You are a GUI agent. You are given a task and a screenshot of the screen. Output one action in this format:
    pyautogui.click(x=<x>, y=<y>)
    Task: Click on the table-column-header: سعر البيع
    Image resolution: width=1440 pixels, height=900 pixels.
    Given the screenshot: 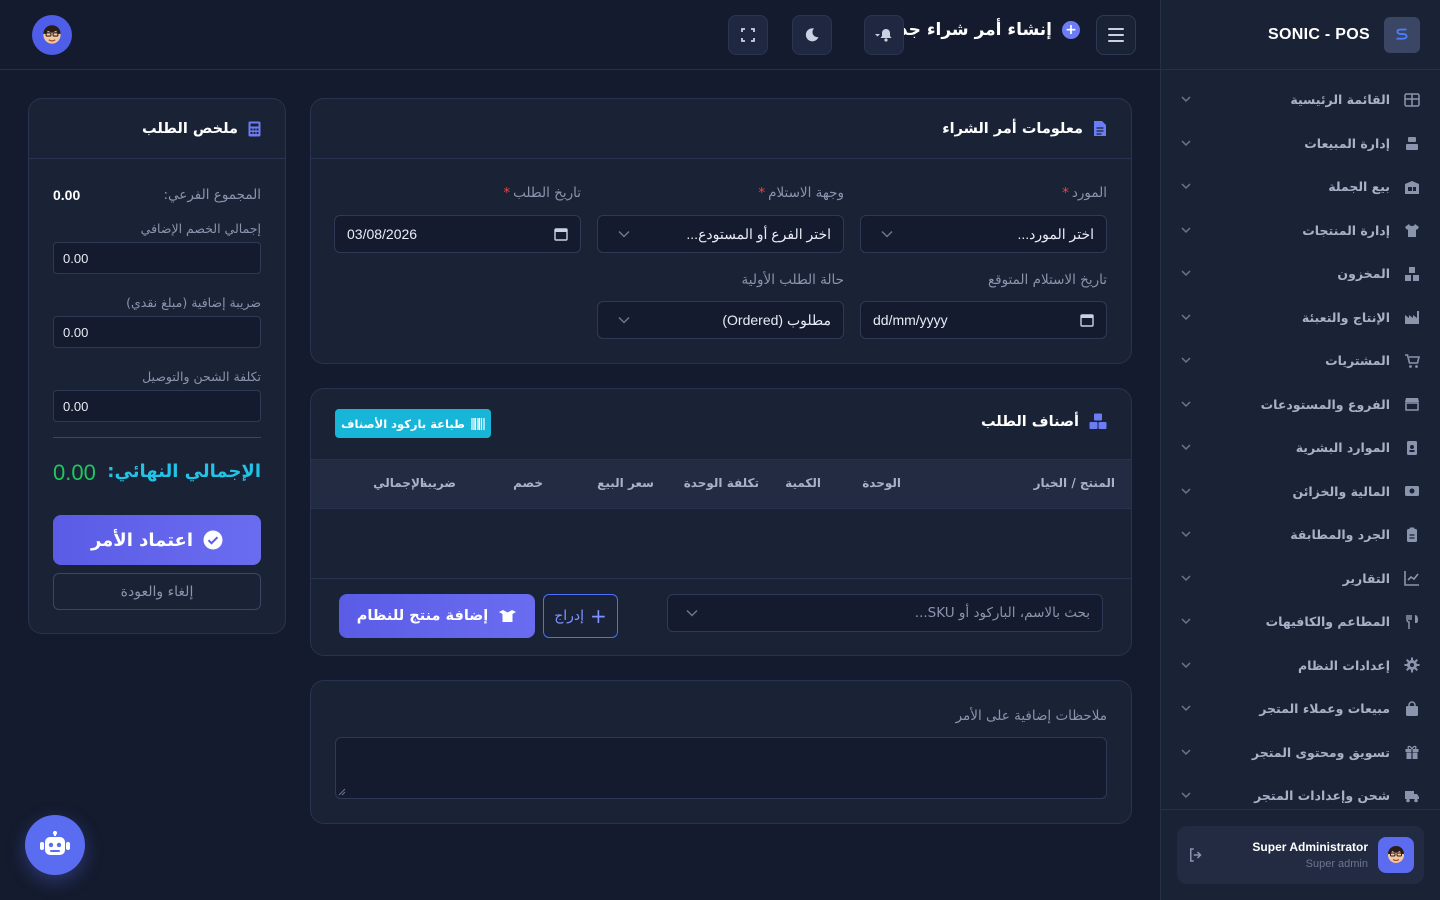 What is the action you would take?
    pyautogui.click(x=625, y=483)
    